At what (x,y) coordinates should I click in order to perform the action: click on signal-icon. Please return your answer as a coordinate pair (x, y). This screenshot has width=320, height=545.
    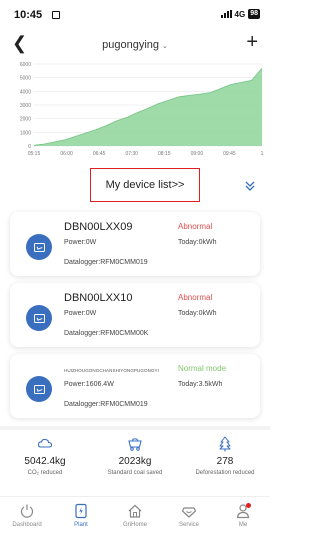
    Looking at the image, I should click on (226, 14).